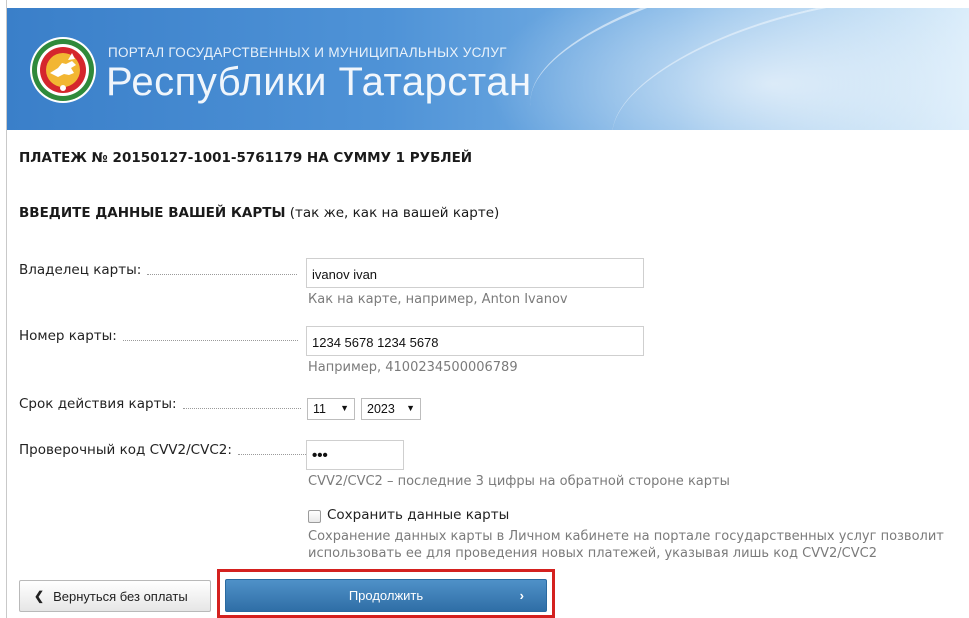 The image size is (969, 618). Describe the element at coordinates (521, 595) in the screenshot. I see `chevron-right-icon: ›` at that location.